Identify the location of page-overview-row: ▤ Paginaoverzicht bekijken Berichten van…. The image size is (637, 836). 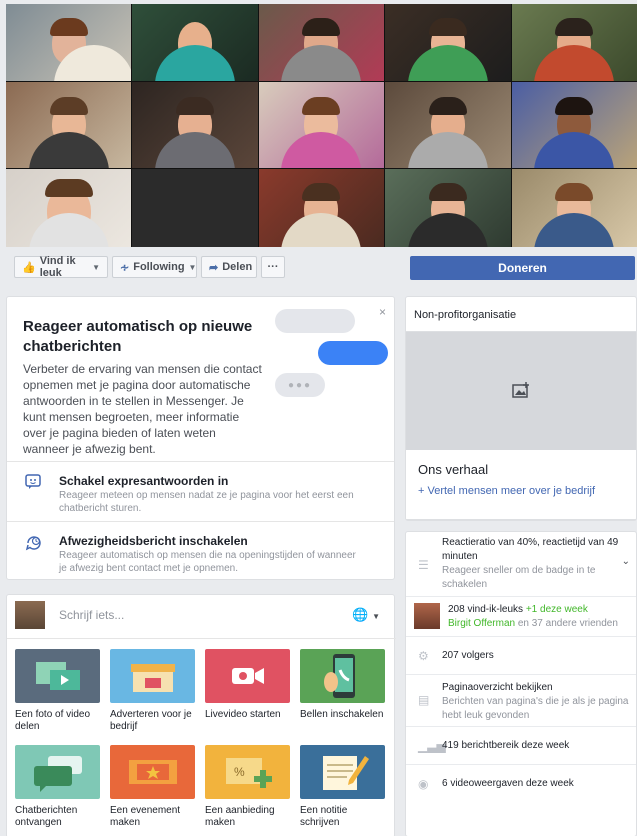
(521, 700).